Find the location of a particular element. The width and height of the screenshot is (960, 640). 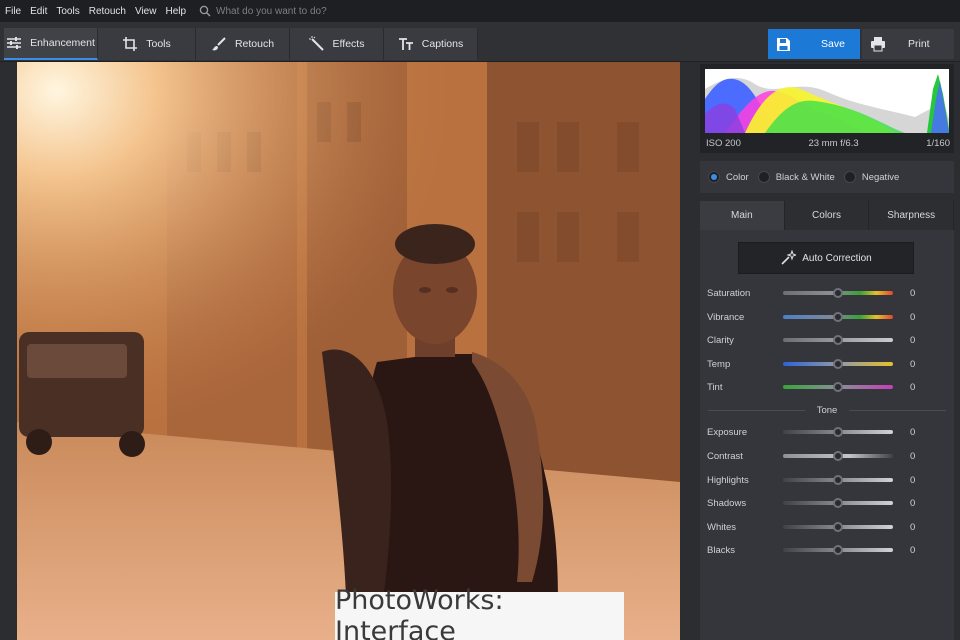

tint-track is located at coordinates (838, 387).